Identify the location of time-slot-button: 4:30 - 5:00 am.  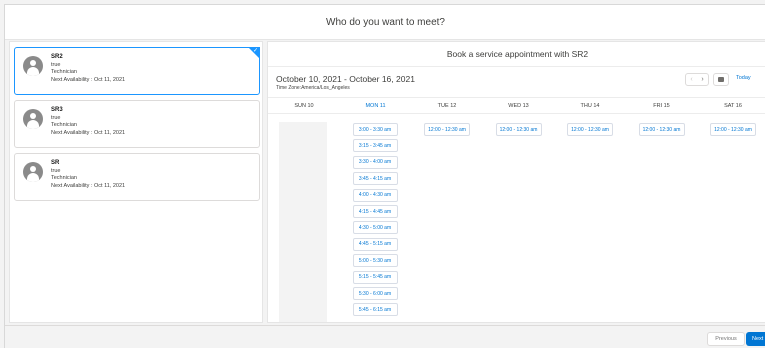
(375, 228).